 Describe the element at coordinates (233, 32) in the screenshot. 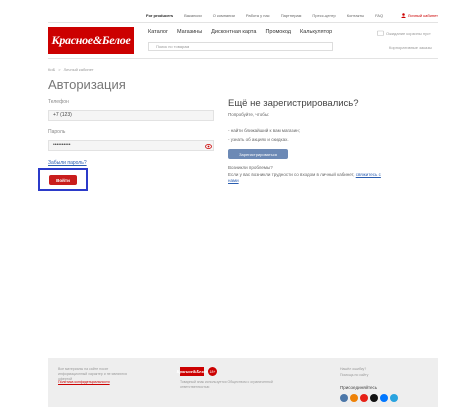

I see `nav-item-discount-card: Дисконтная карта` at that location.